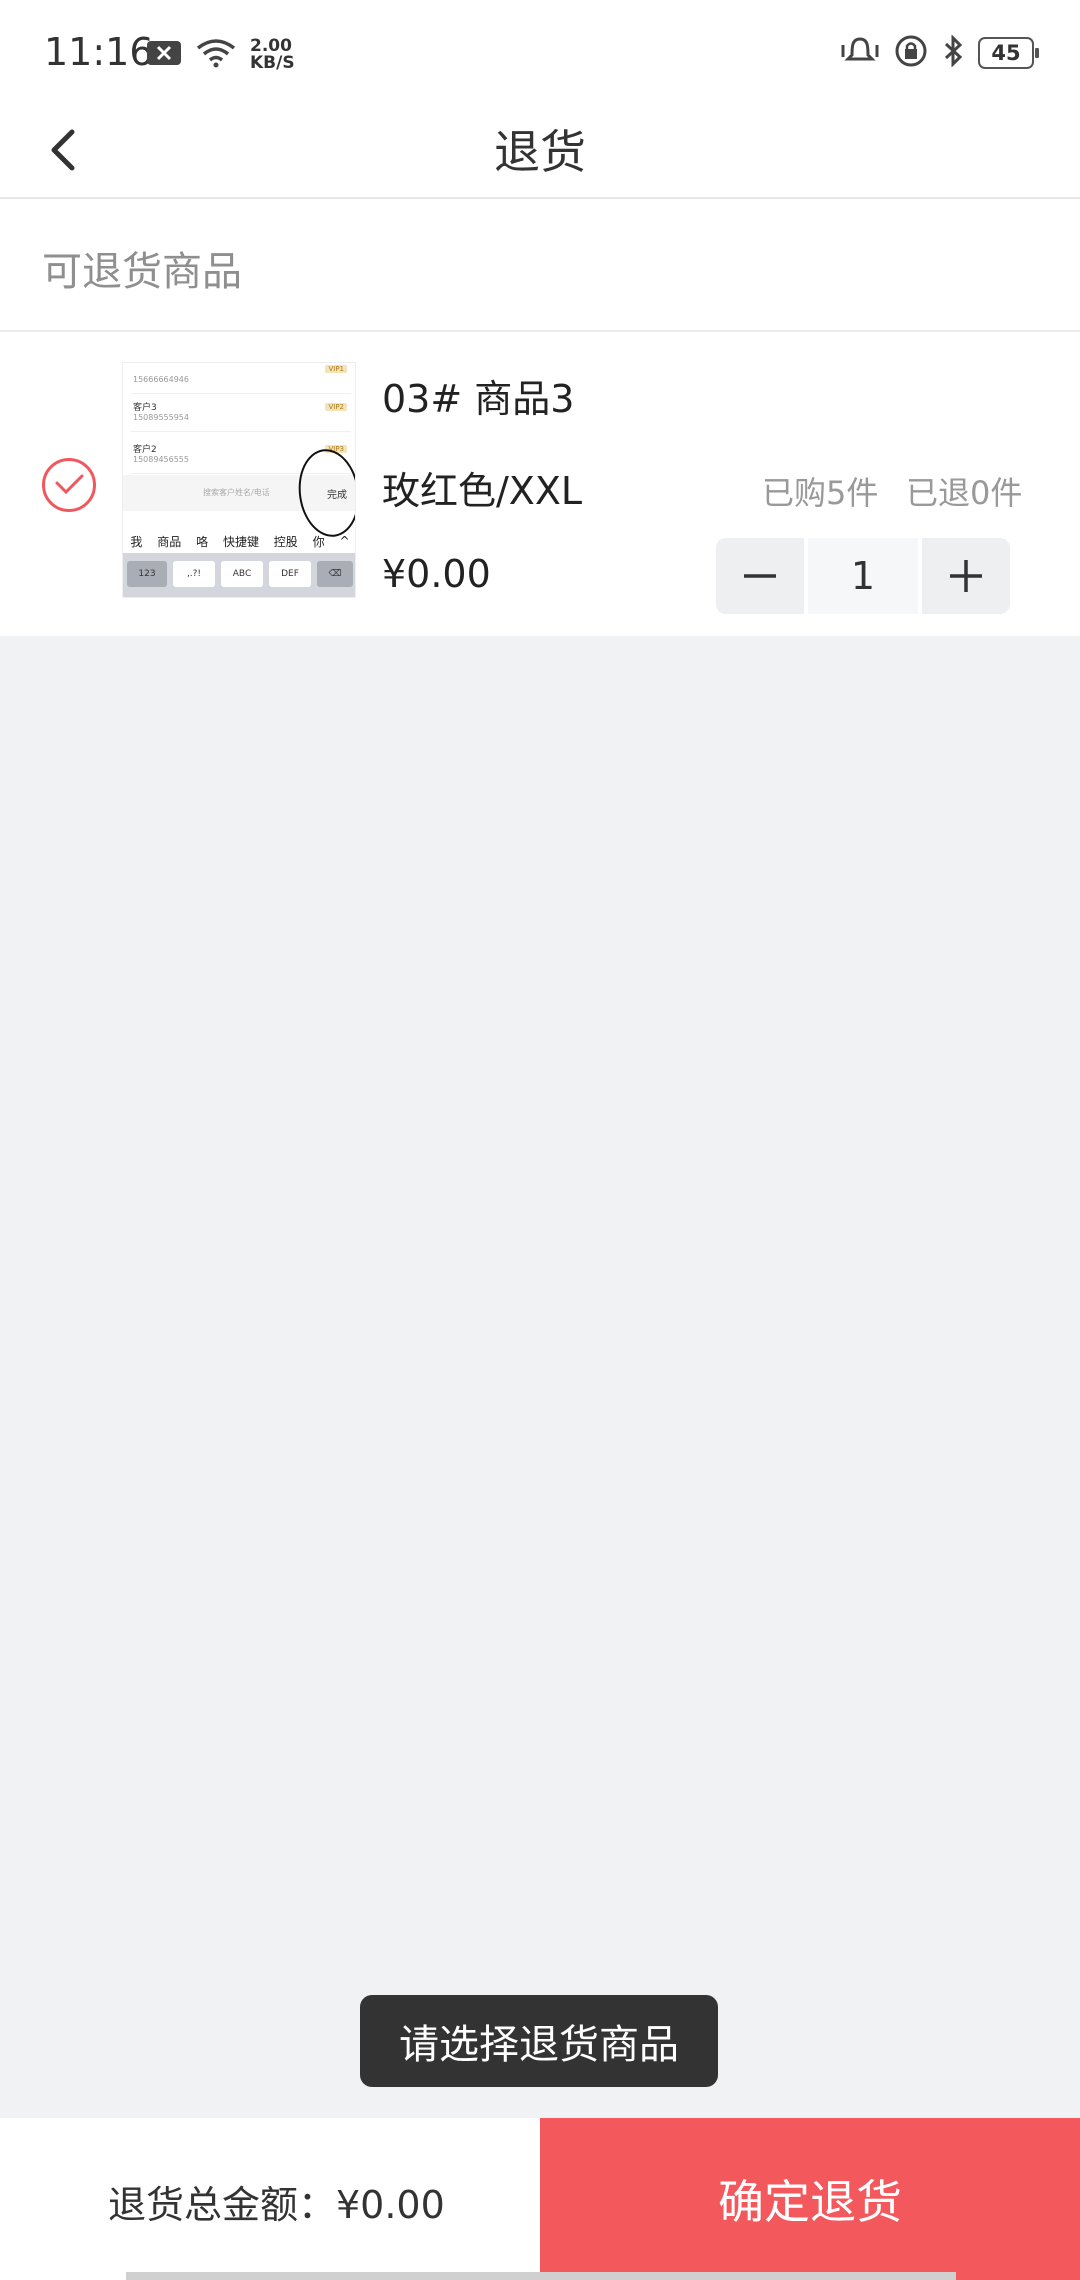  Describe the element at coordinates (820, 493) in the screenshot. I see `purchased-count: 已购5件` at that location.